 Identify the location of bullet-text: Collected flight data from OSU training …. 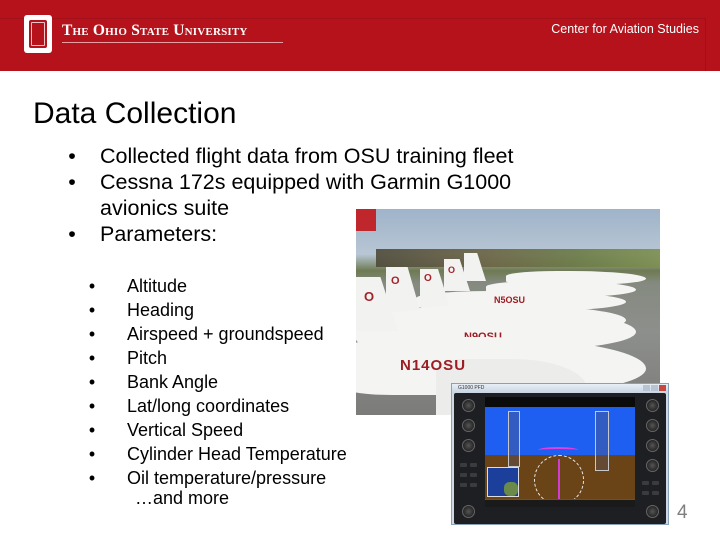
(307, 156).